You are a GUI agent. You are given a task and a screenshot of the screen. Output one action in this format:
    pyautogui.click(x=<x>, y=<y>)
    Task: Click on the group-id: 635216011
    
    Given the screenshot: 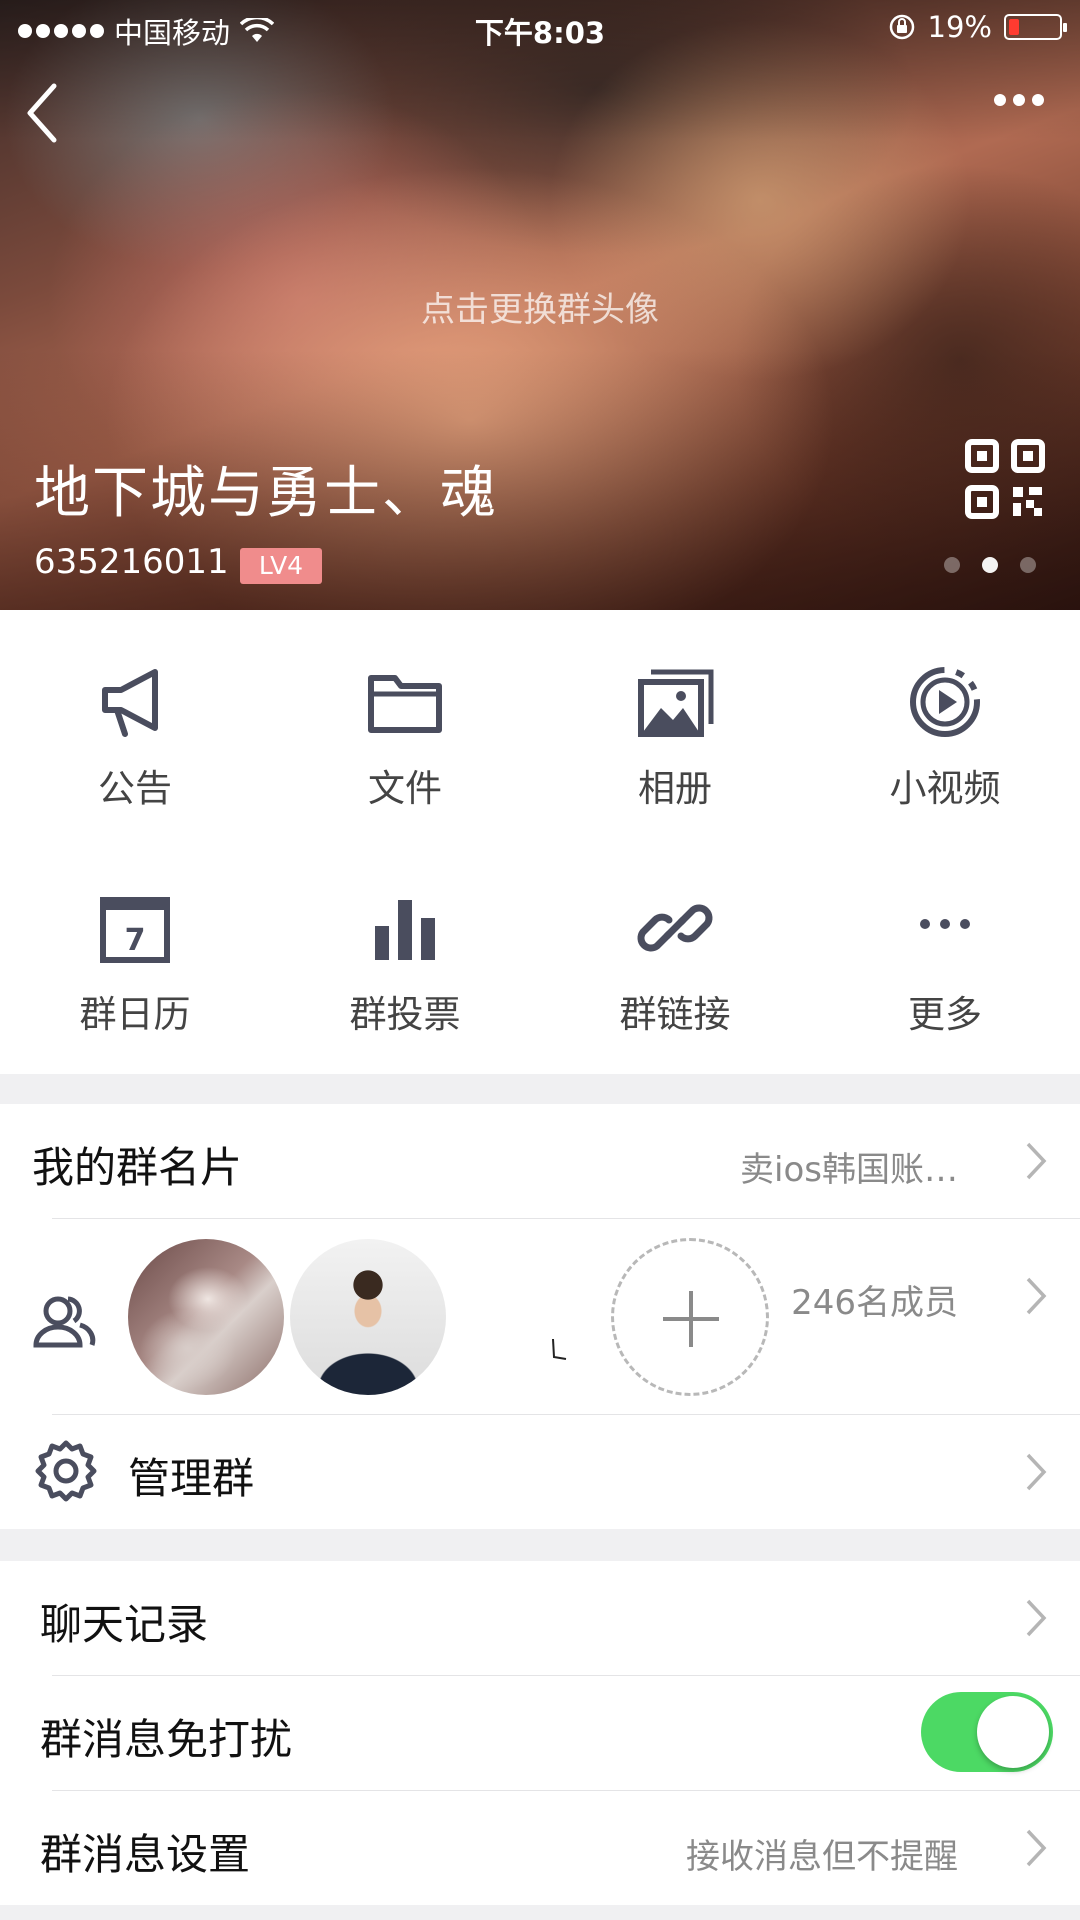 What is the action you would take?
    pyautogui.click(x=131, y=562)
    